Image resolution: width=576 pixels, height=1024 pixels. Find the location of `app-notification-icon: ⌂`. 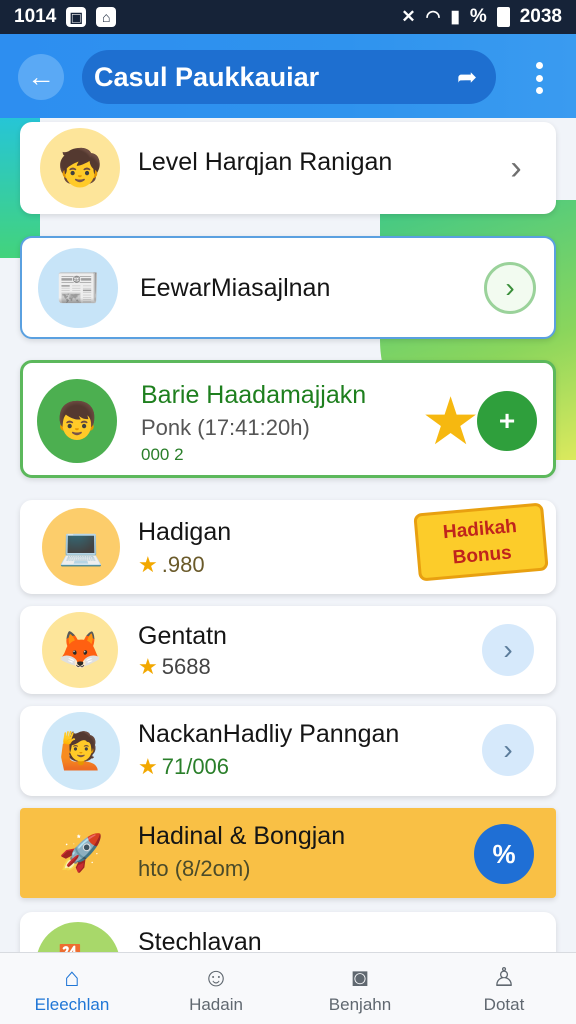

app-notification-icon: ⌂ is located at coordinates (106, 17).